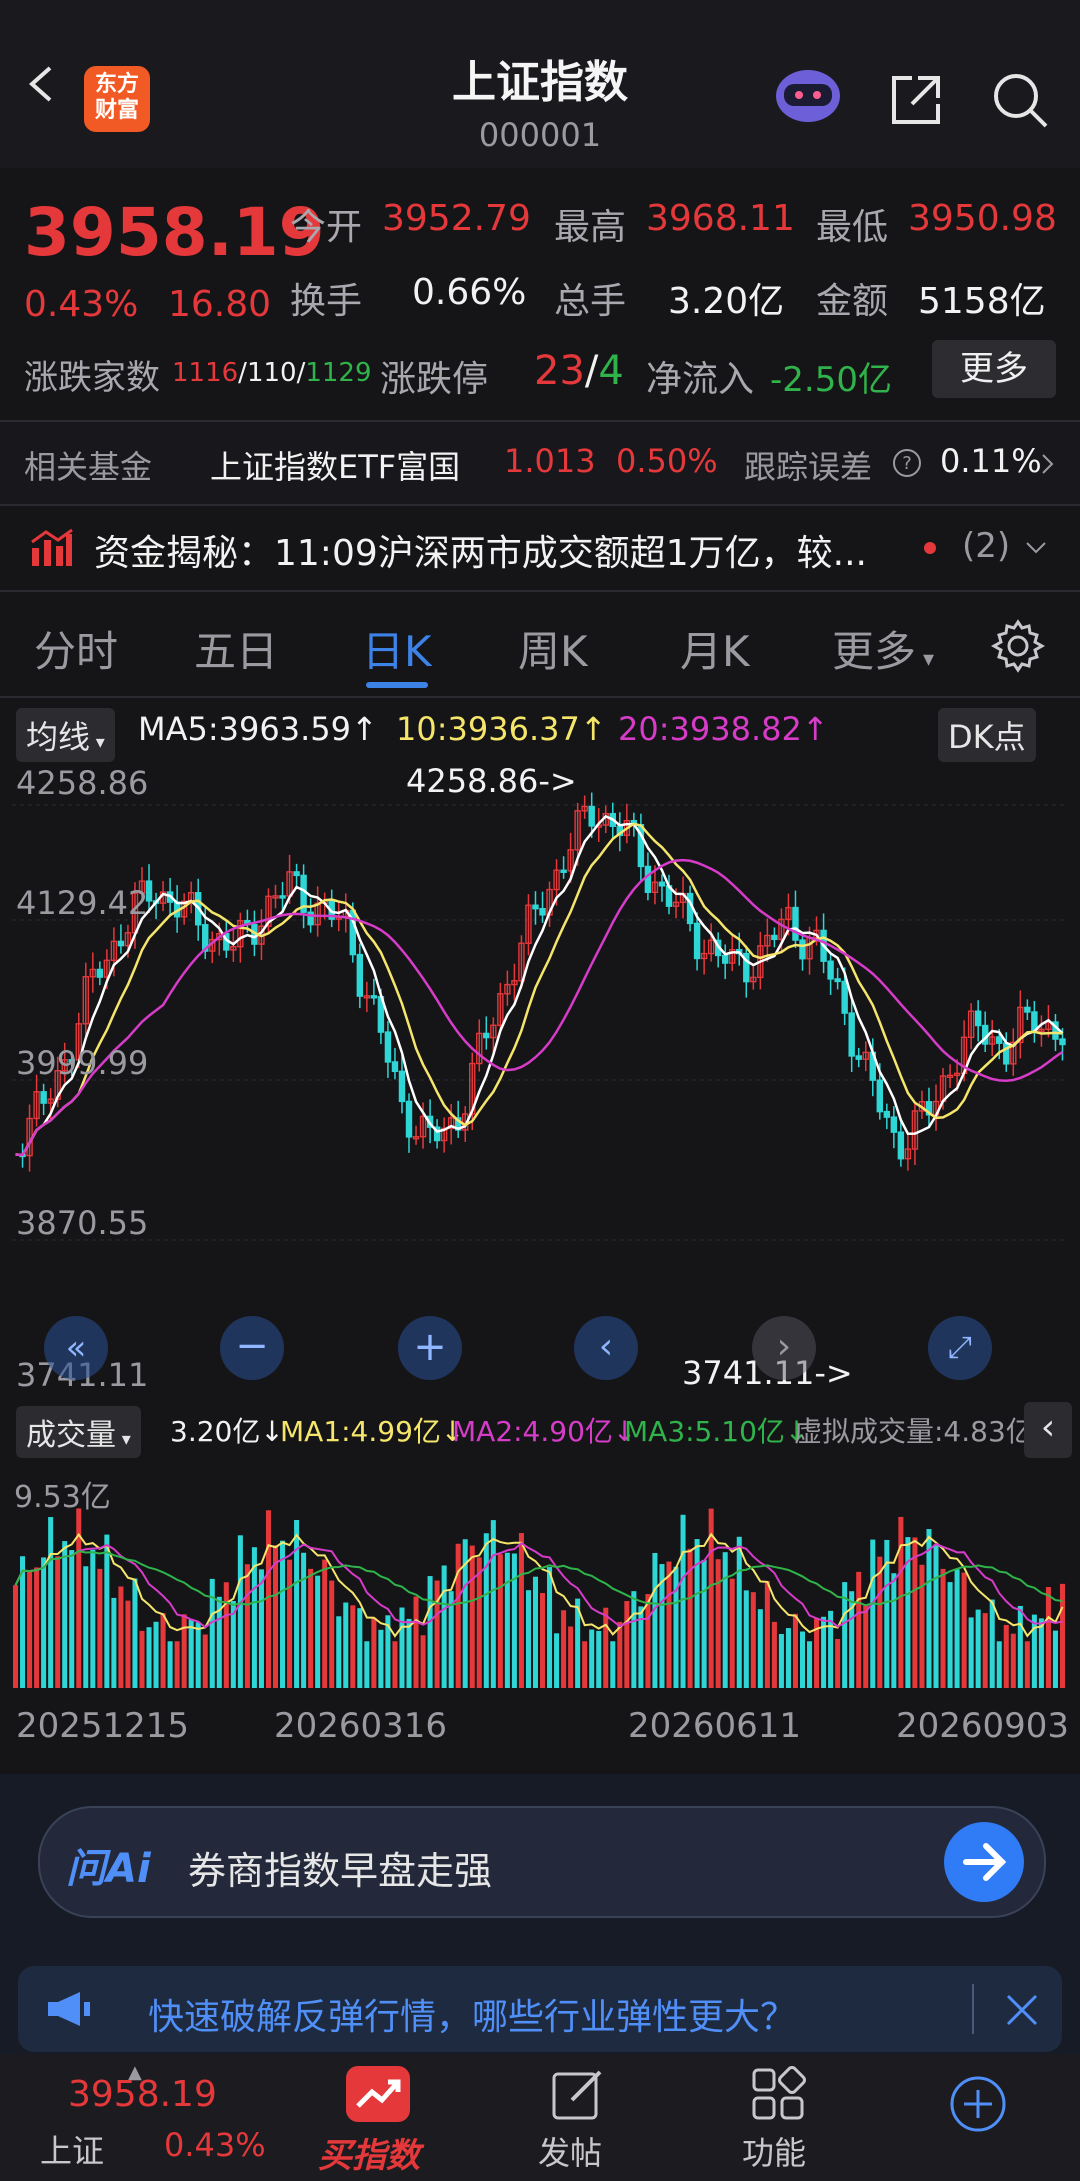  I want to click on settings-gear-icon, so click(1018, 646).